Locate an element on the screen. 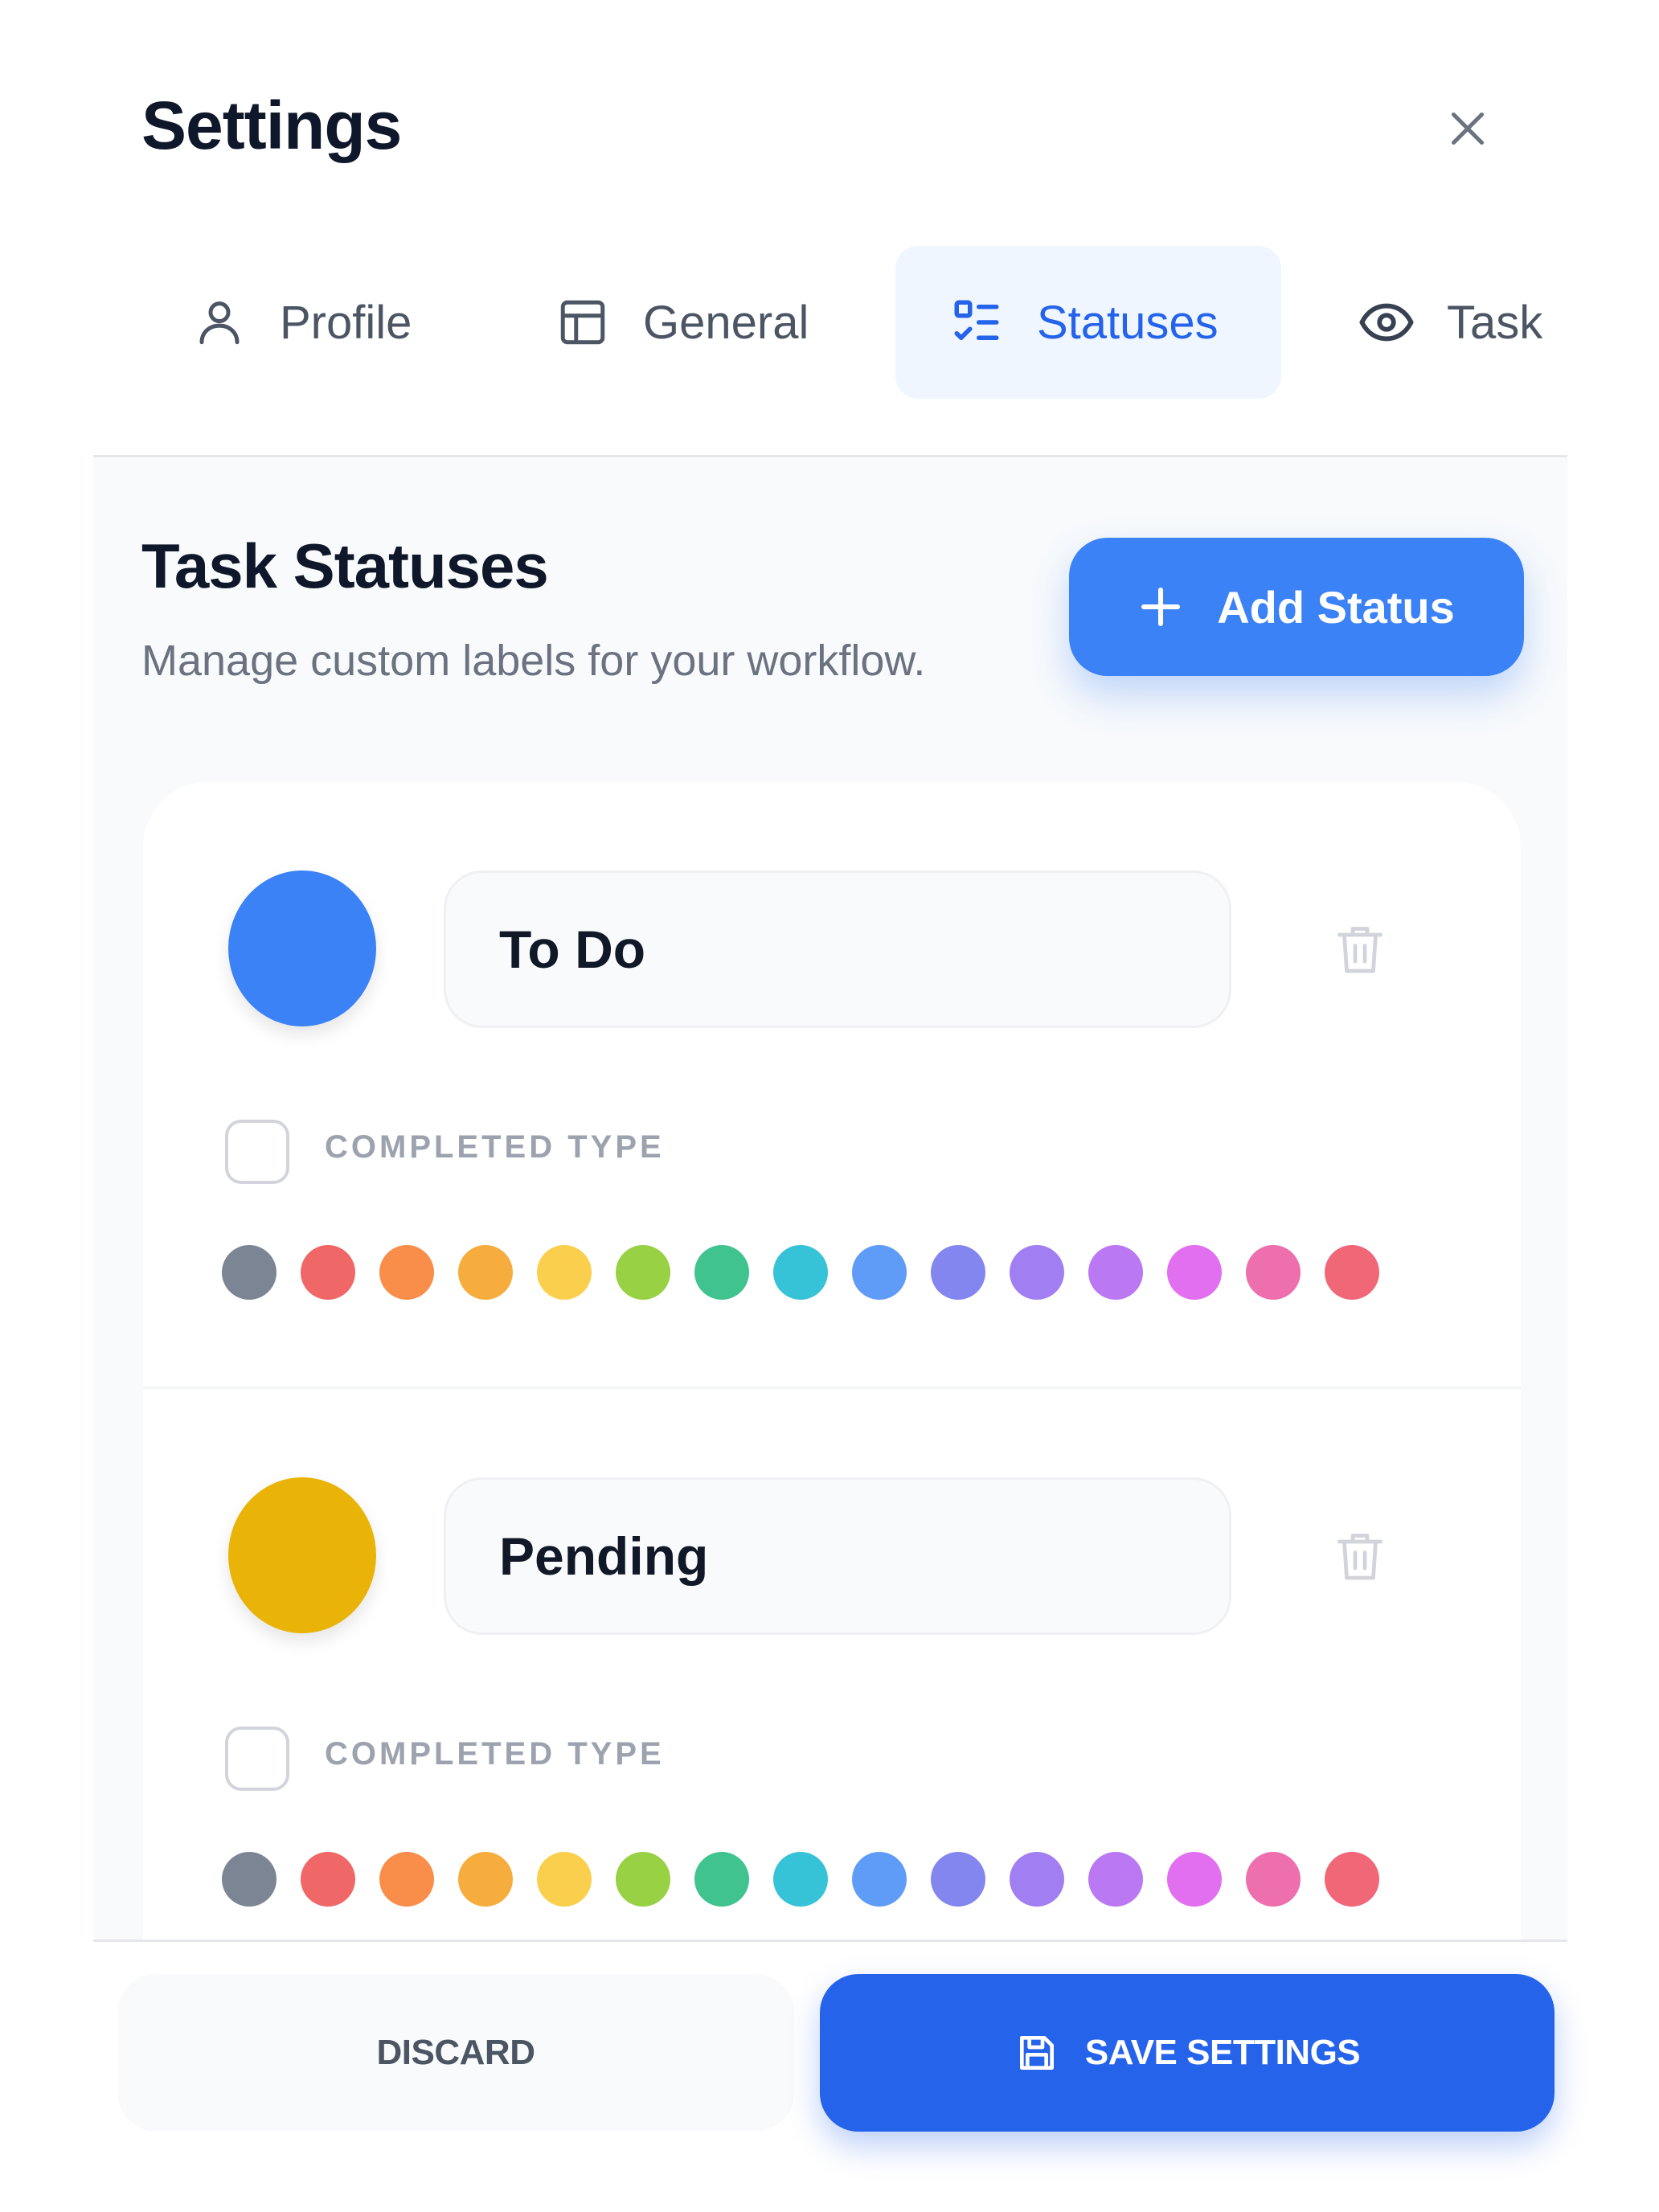  add-status-button: Add Status is located at coordinates (1296, 607).